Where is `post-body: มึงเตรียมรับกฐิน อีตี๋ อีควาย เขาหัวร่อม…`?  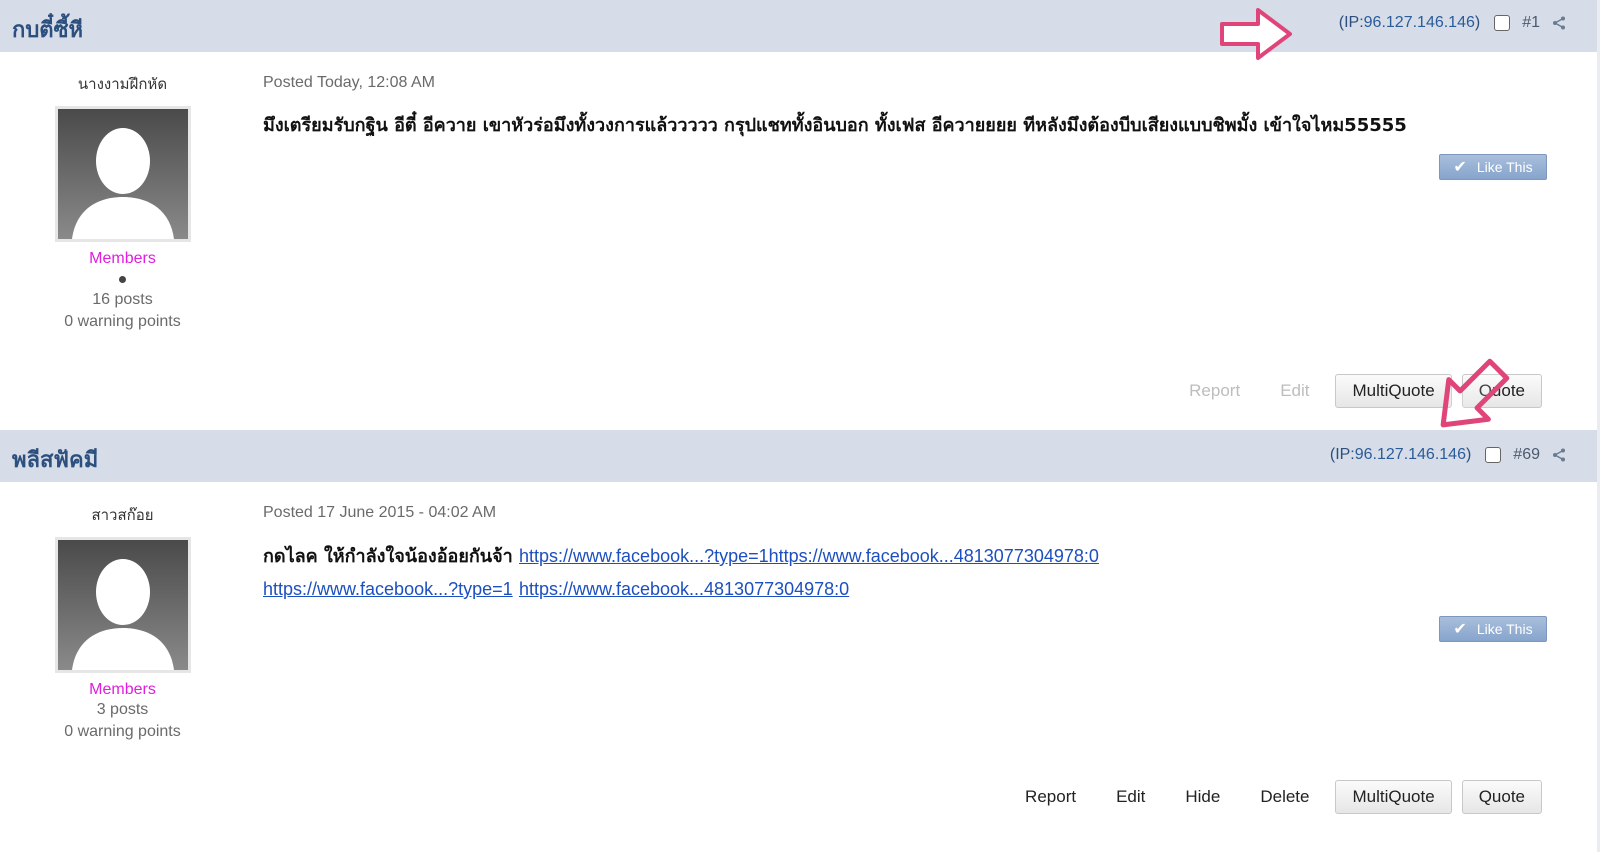 post-body: มึงเตรียมรับกฐิน อีตี๋ อีควาย เขาหัวร่อม… is located at coordinates (835, 125).